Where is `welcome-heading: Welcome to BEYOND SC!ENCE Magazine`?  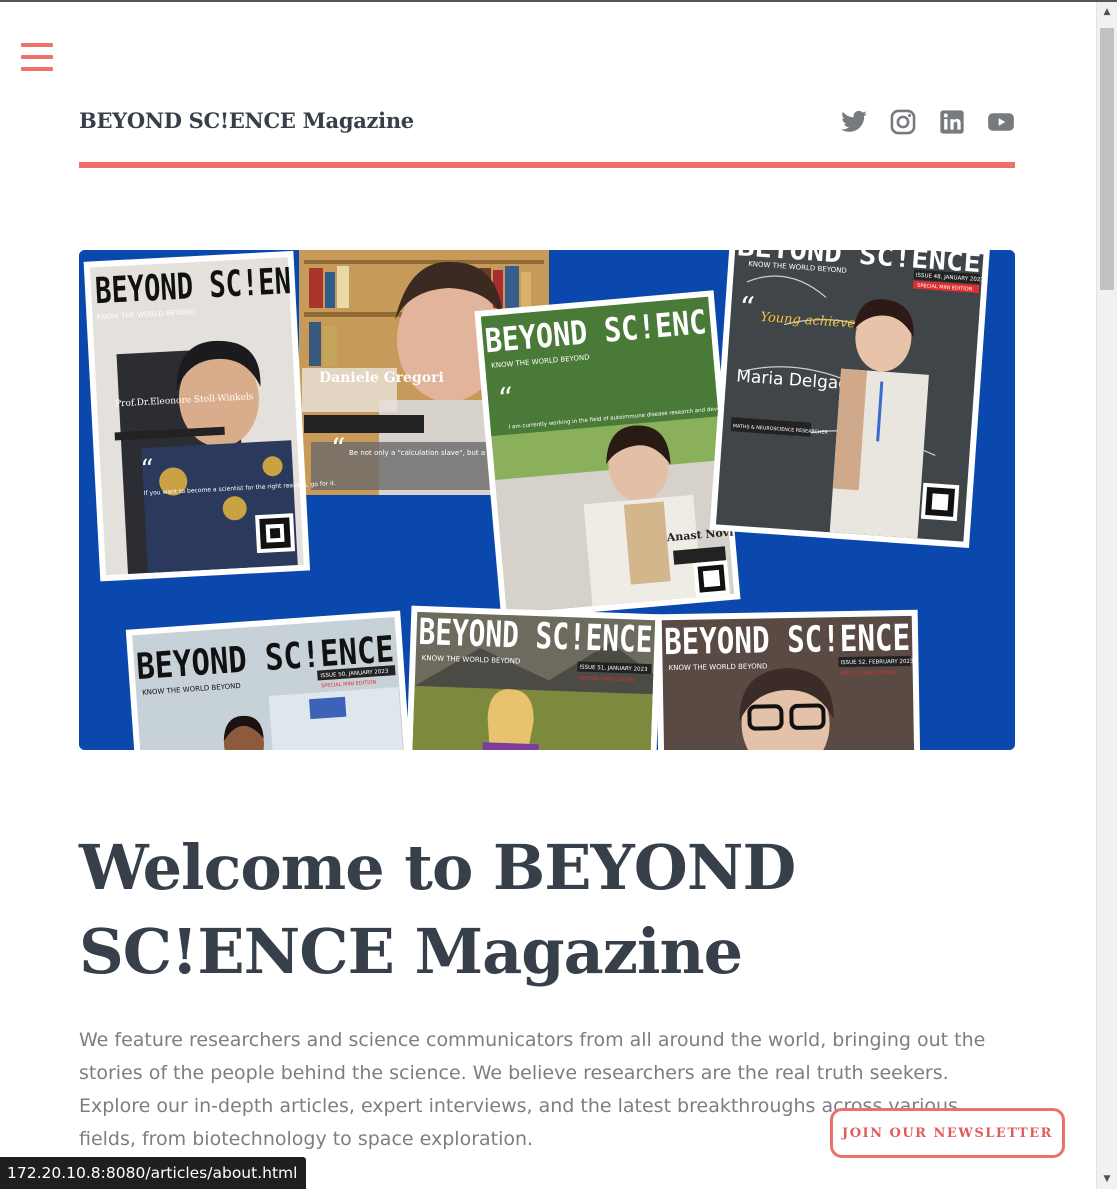 welcome-heading: Welcome to BEYOND SC!ENCE Magazine is located at coordinates (437, 909).